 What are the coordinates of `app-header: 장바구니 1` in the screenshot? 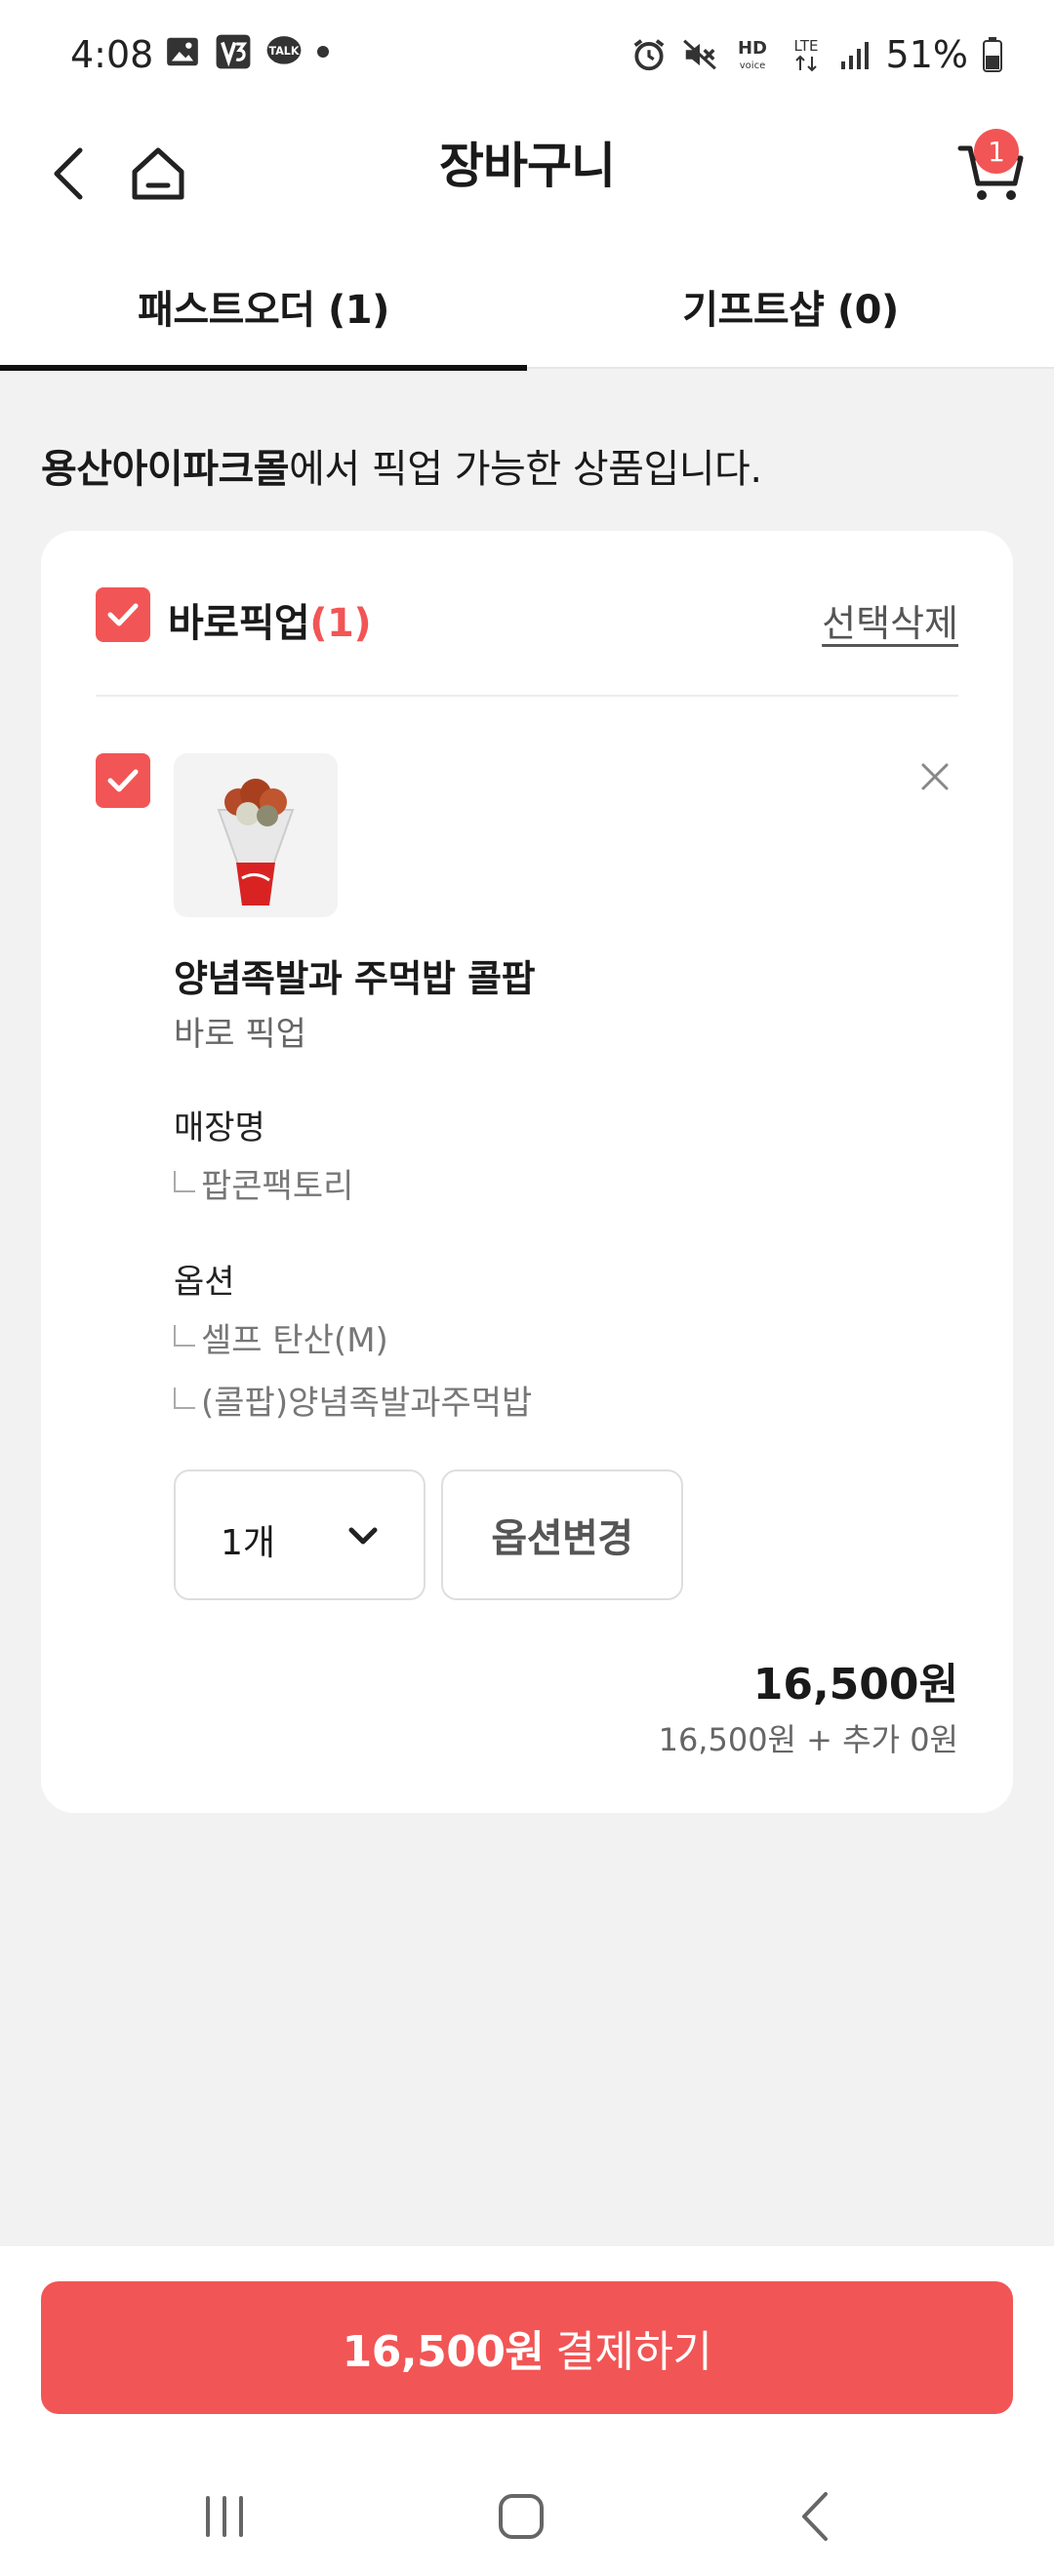 It's located at (527, 180).